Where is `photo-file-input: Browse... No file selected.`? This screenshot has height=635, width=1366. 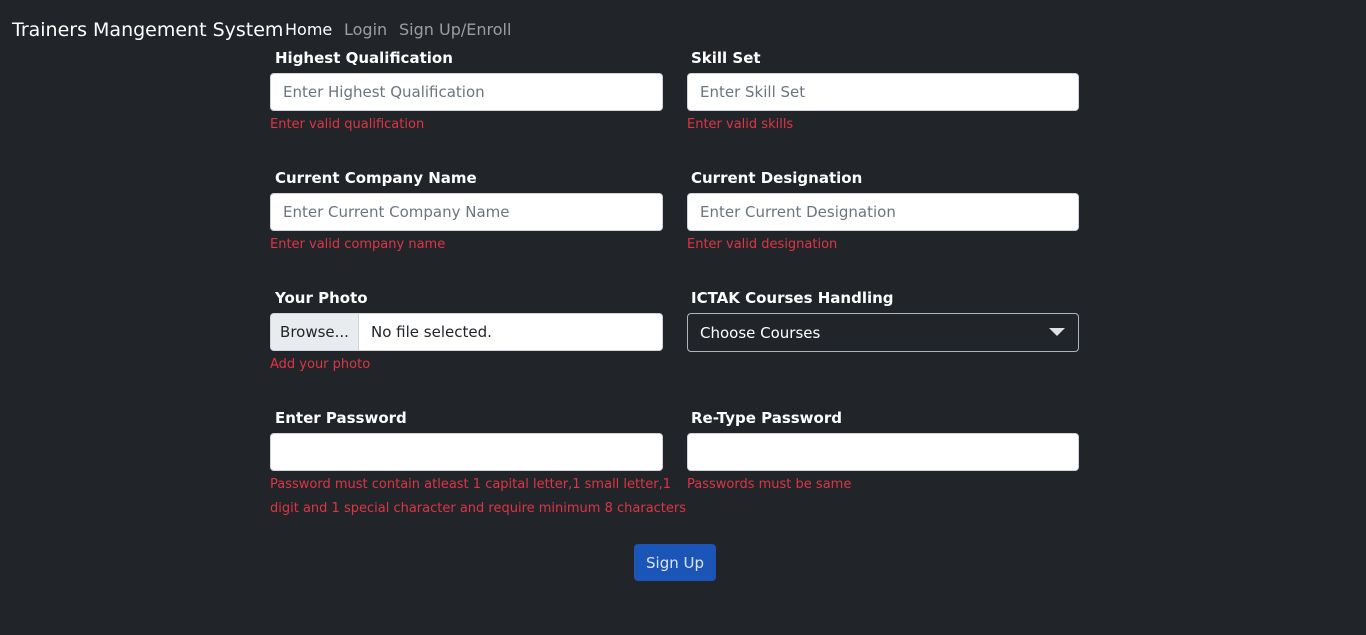
photo-file-input: Browse... No file selected. is located at coordinates (466, 332).